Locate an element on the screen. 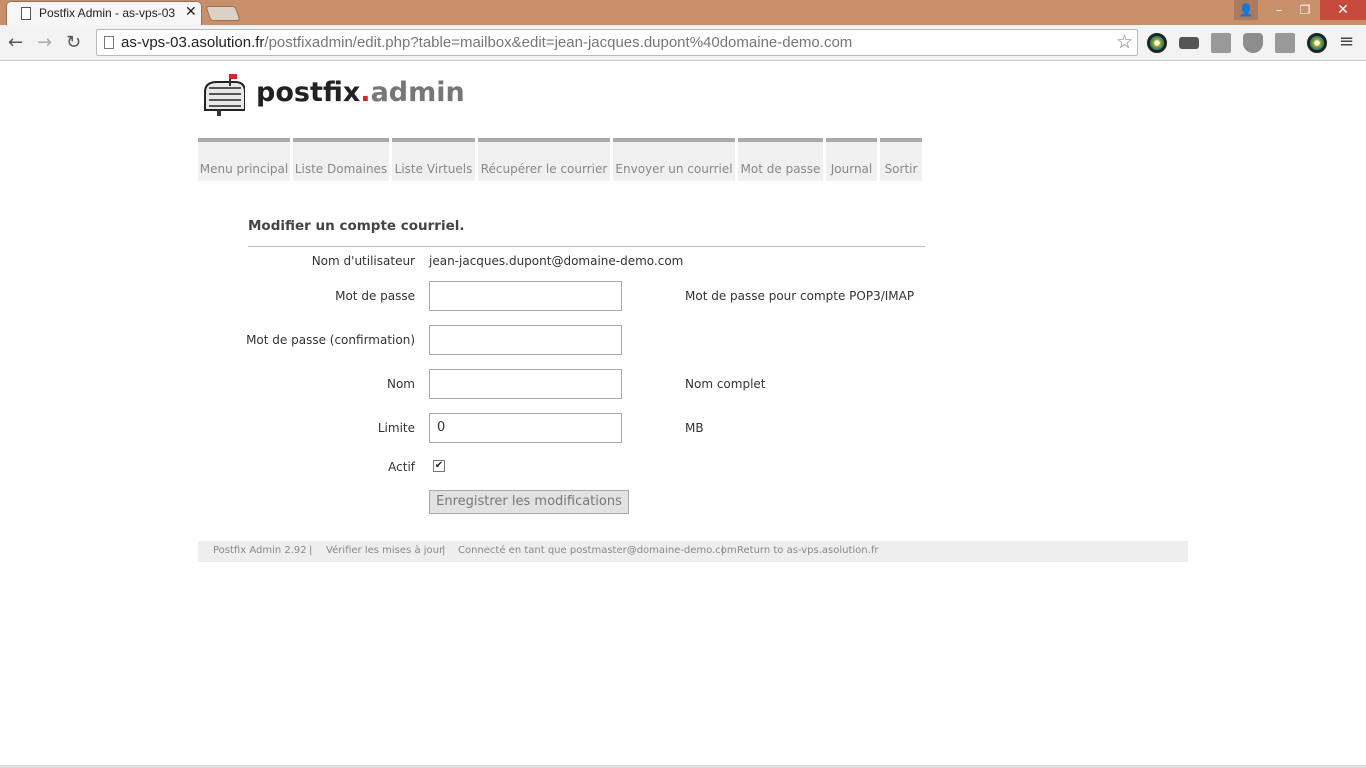 Image resolution: width=1366 pixels, height=768 pixels. password-field is located at coordinates (525, 296).